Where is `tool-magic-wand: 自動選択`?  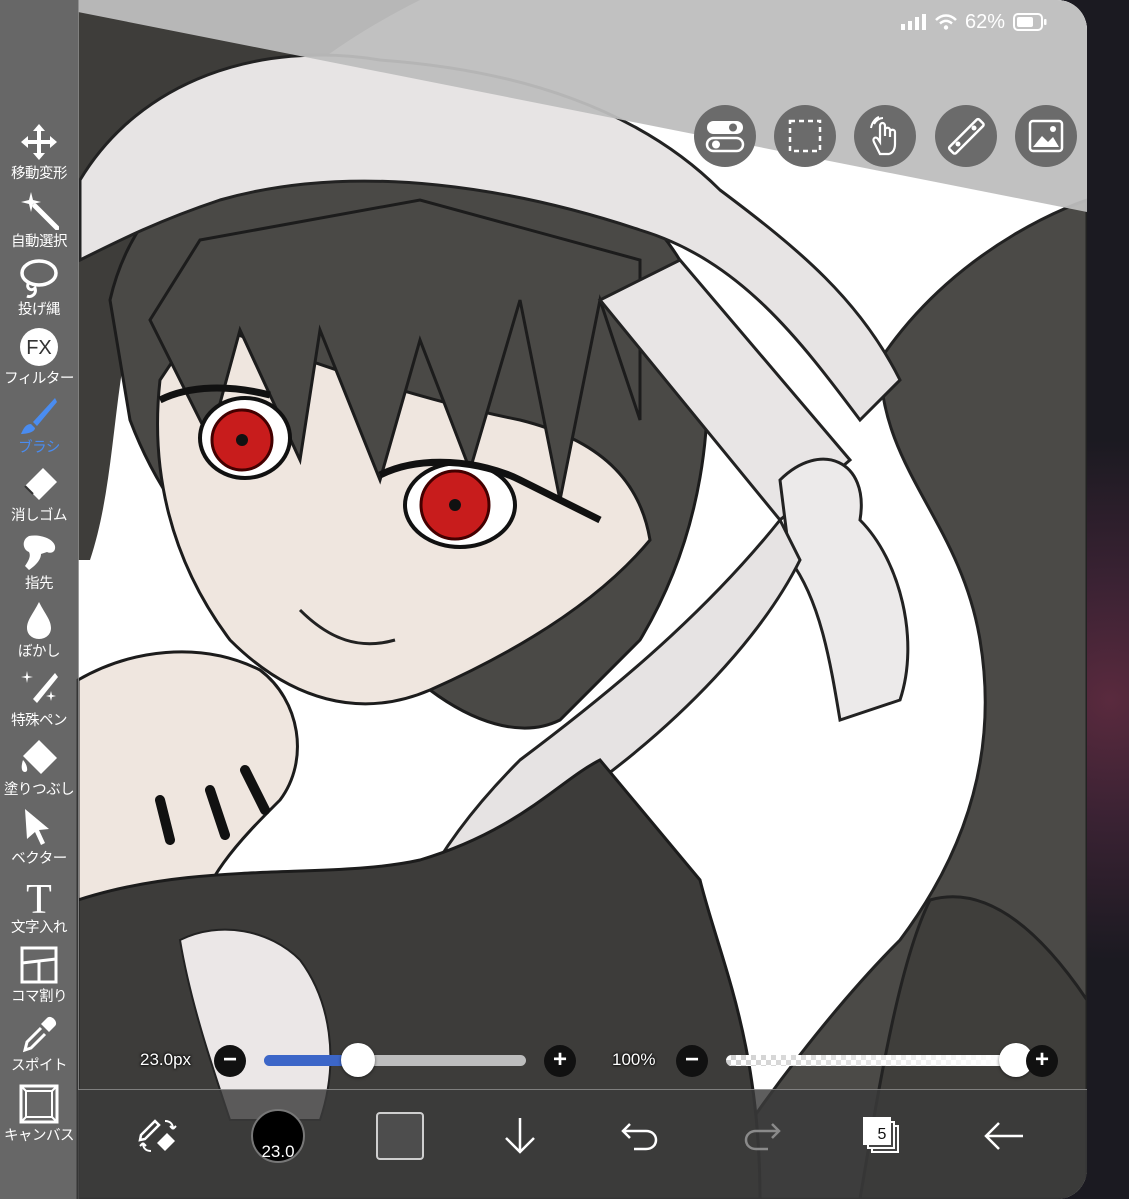 tool-magic-wand: 自動選択 is located at coordinates (39, 224).